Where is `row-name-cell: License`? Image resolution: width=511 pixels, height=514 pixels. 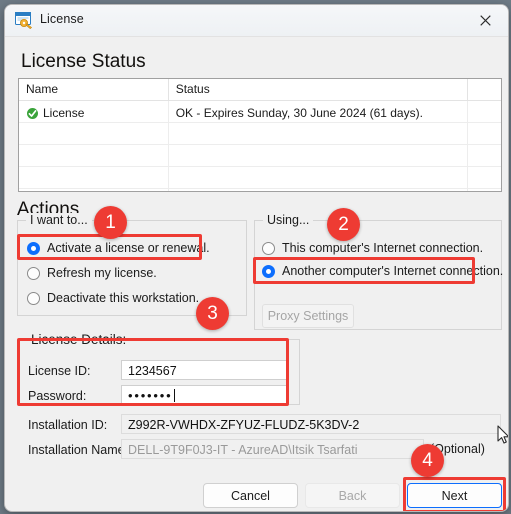 row-name-cell: License is located at coordinates (94, 111).